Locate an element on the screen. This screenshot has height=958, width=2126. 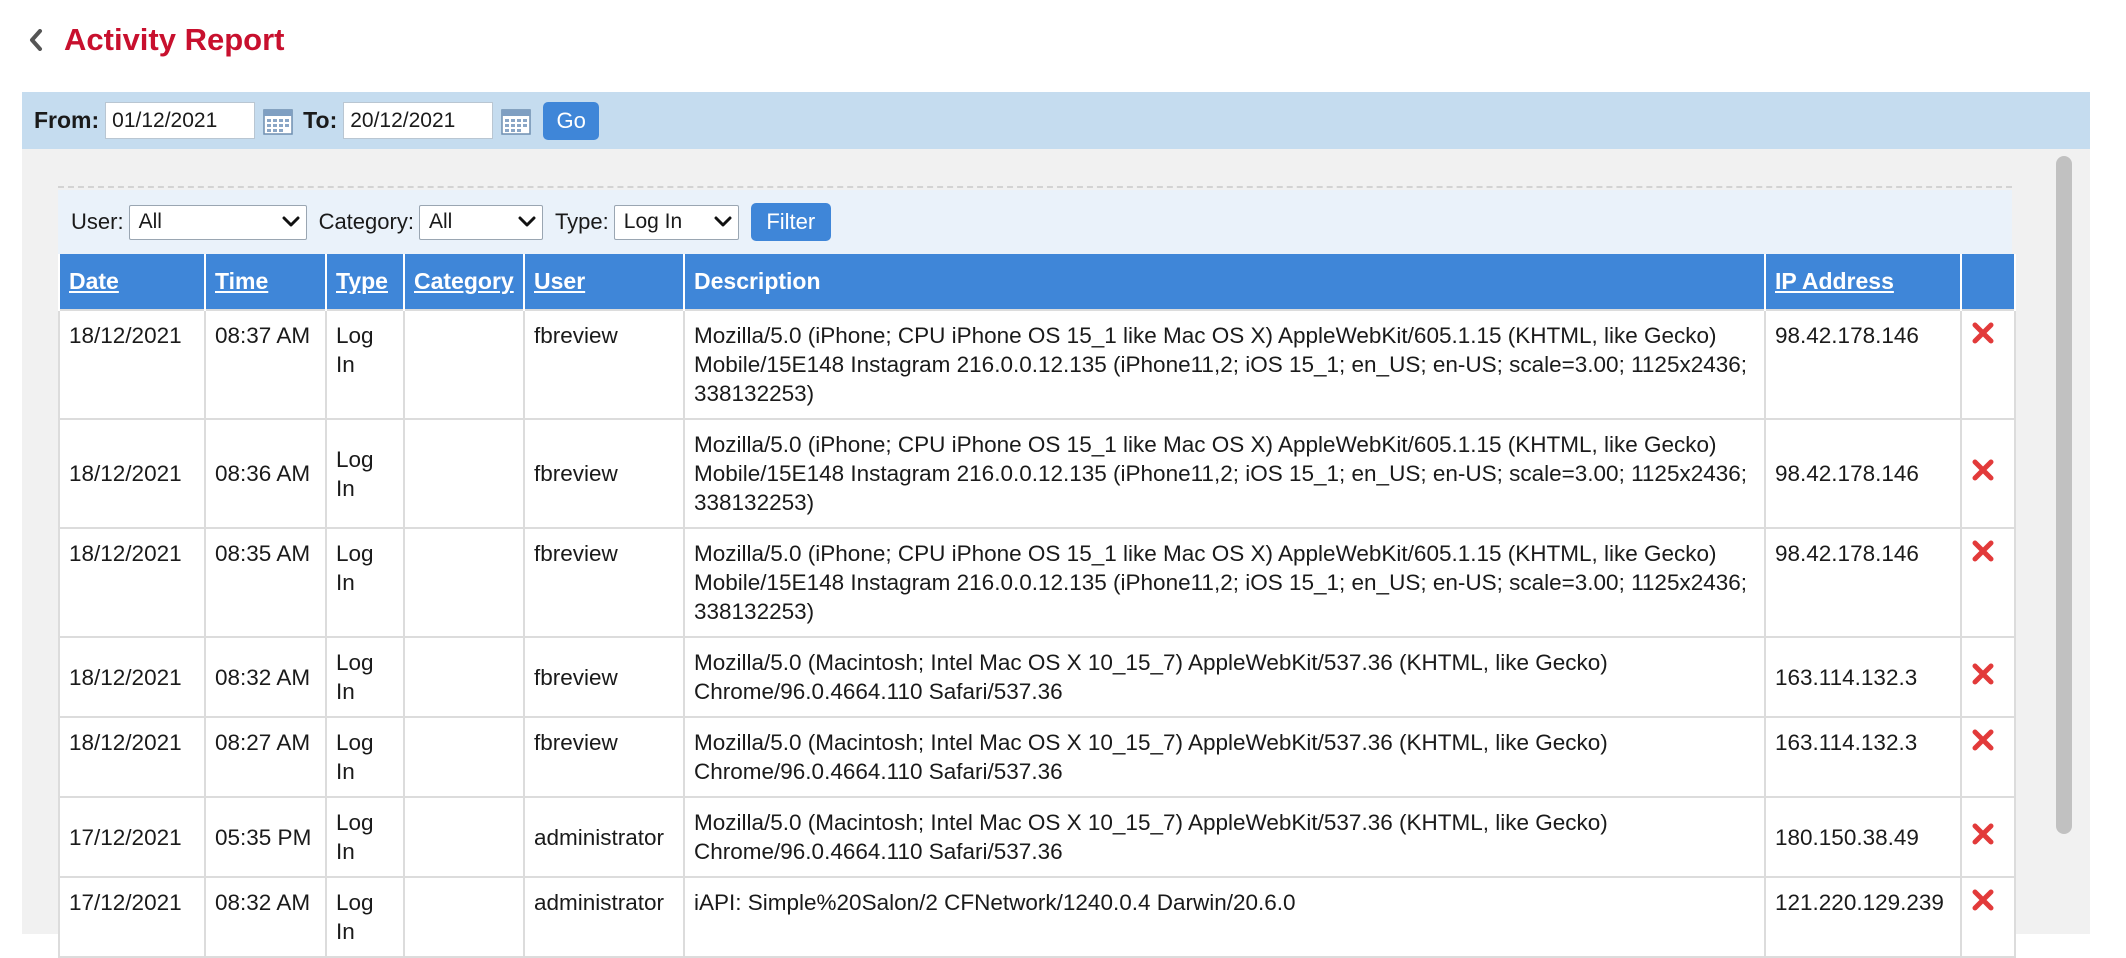
type-select: Log In is located at coordinates (676, 222).